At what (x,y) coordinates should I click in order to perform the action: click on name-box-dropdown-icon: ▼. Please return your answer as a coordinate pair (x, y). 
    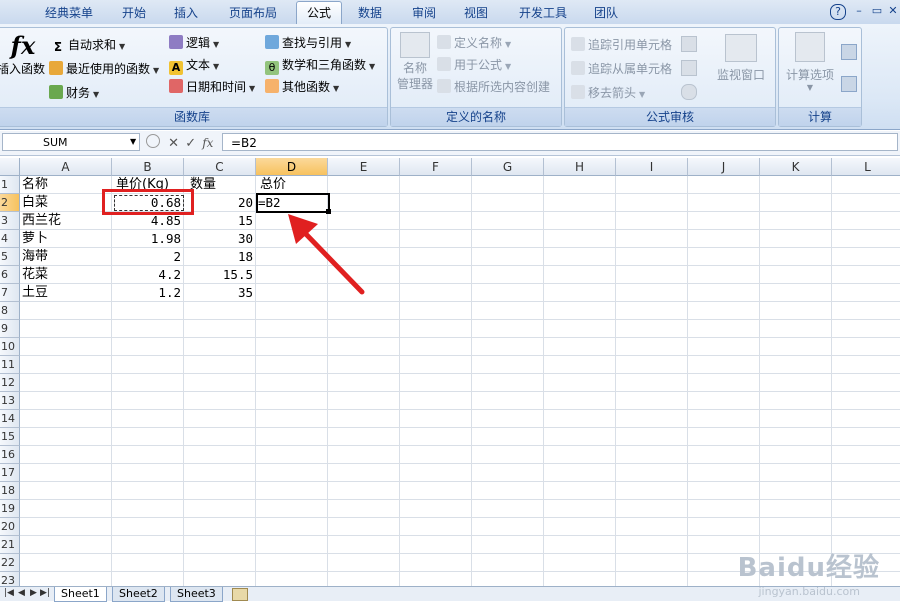
    Looking at the image, I should click on (133, 141).